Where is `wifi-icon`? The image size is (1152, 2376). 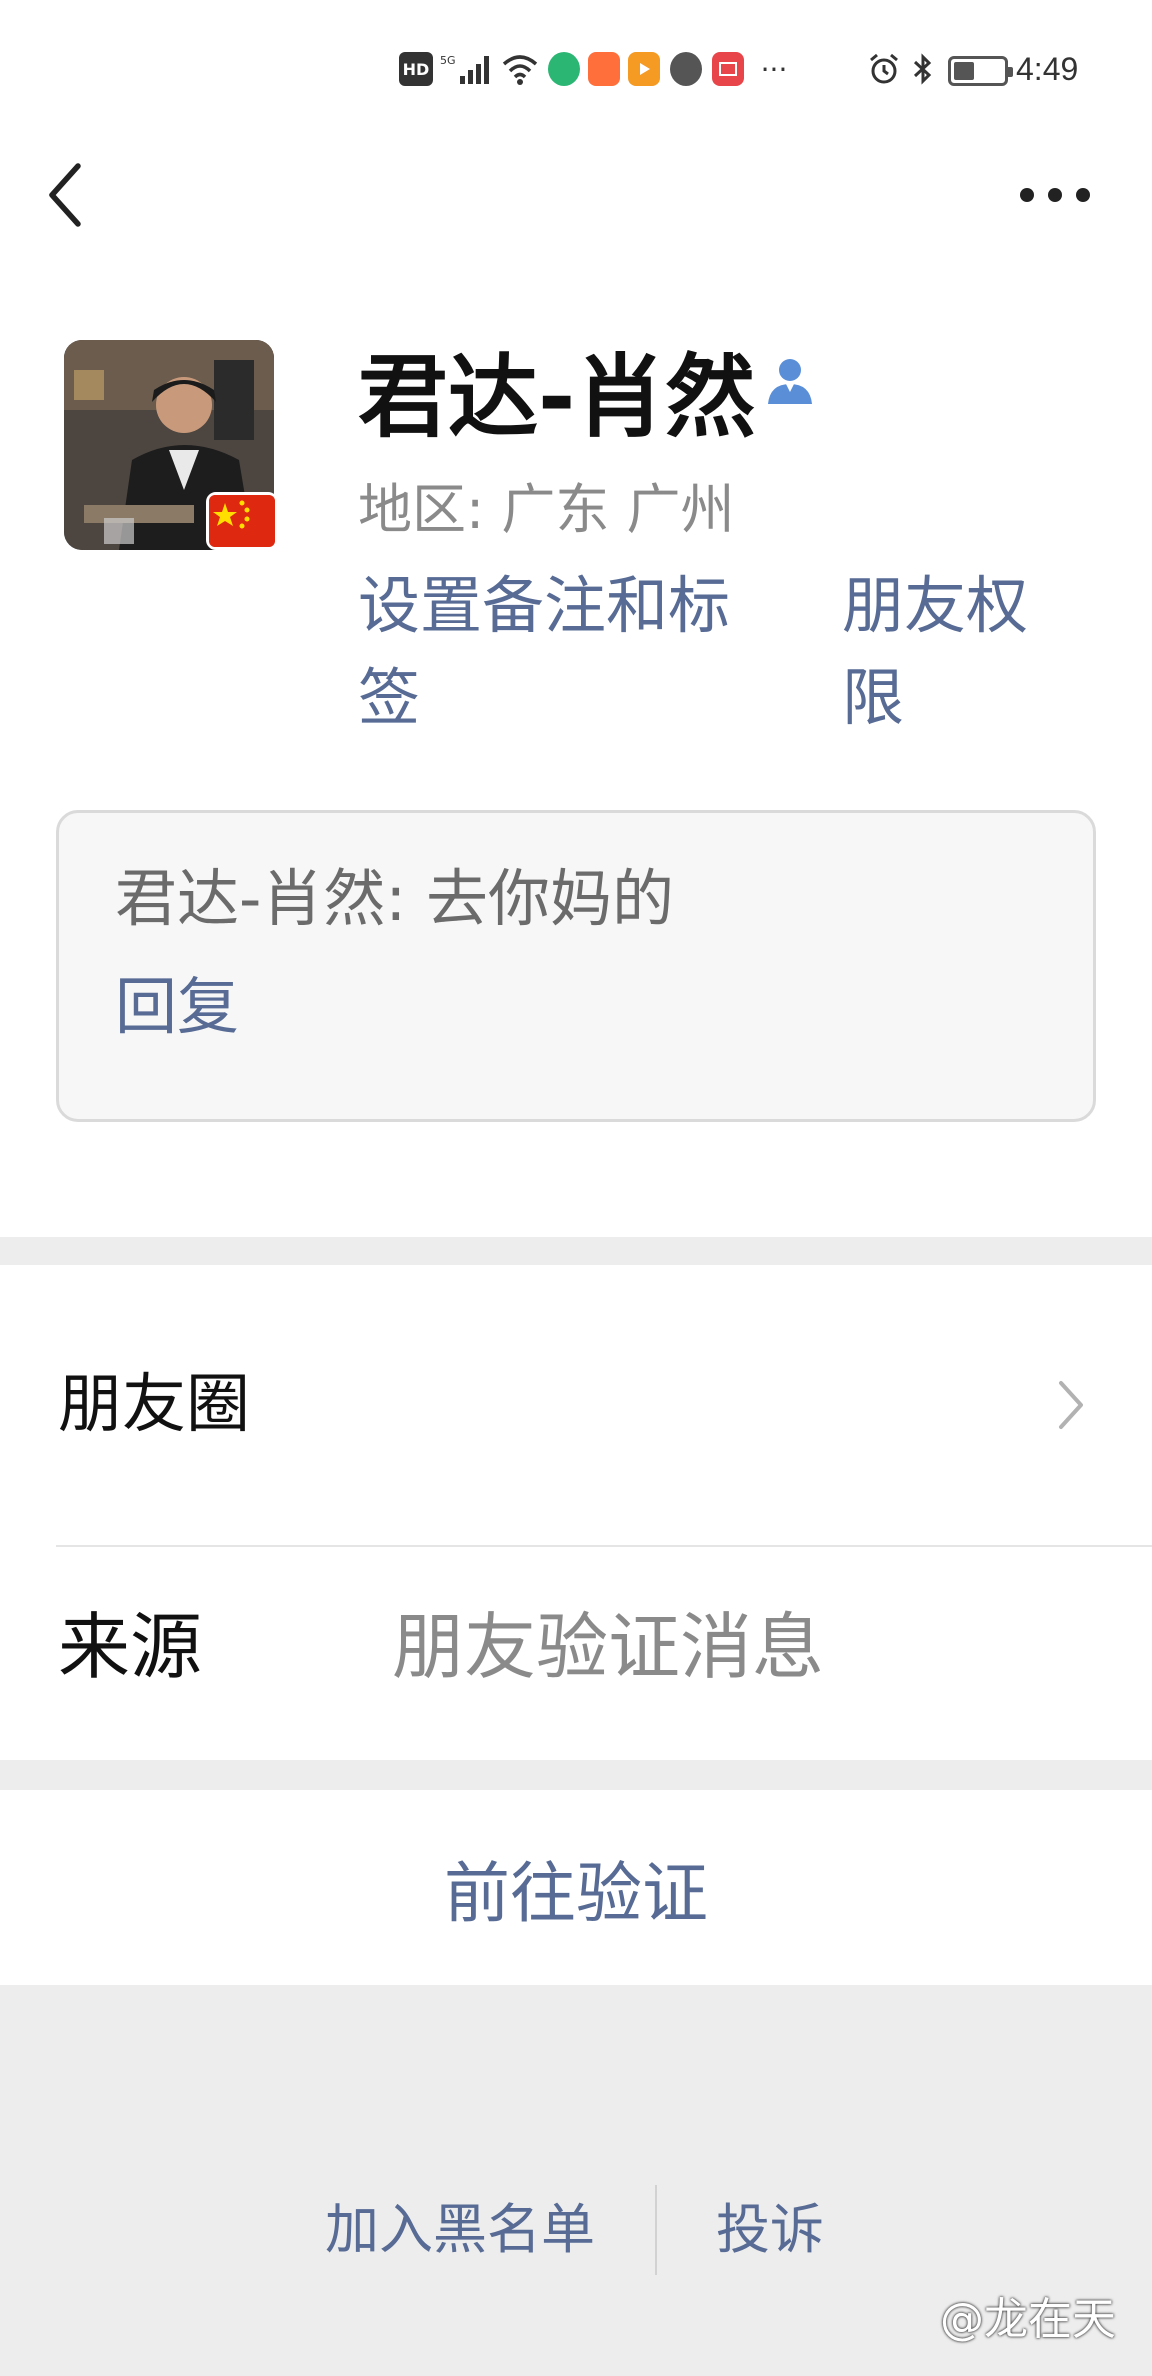
wifi-icon is located at coordinates (520, 69).